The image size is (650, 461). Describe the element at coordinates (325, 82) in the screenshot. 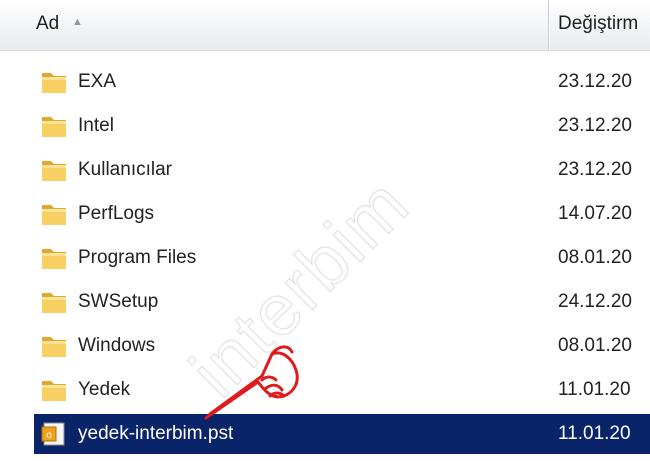

I see `file-row: EXA 23.12.20` at that location.